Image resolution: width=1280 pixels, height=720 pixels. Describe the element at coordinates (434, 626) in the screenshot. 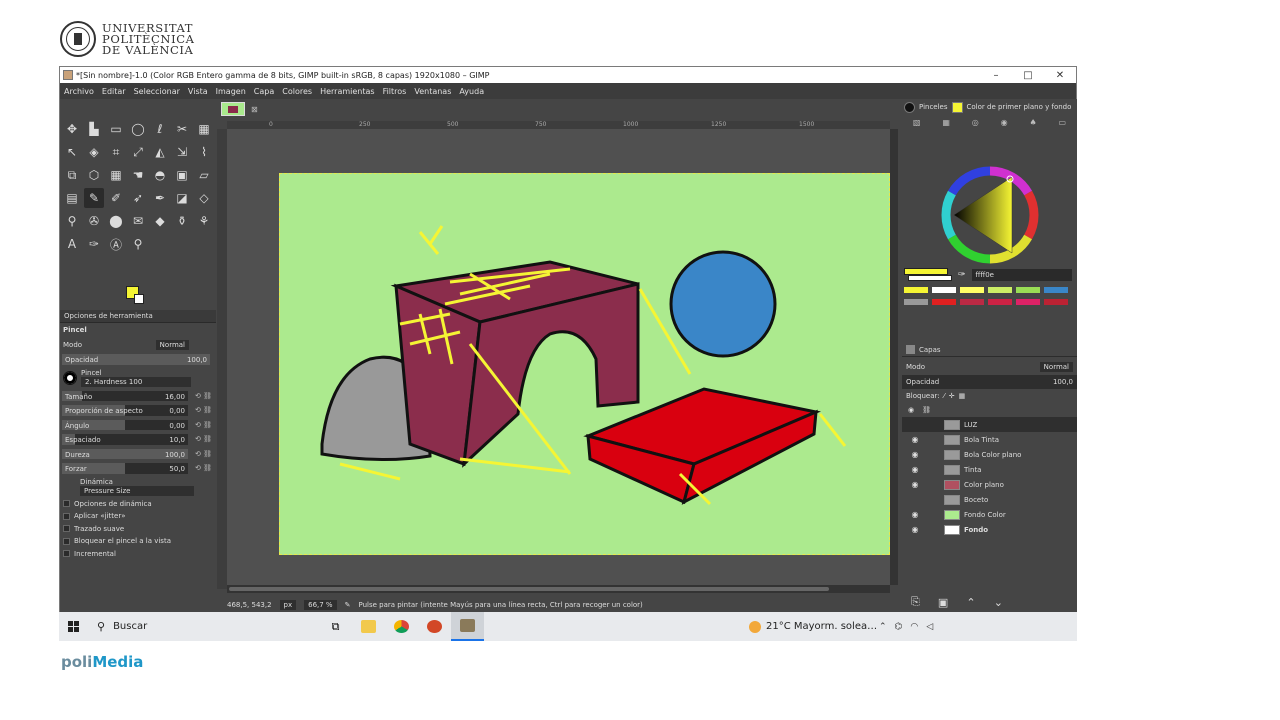

I see `powerpoint-icon` at that location.